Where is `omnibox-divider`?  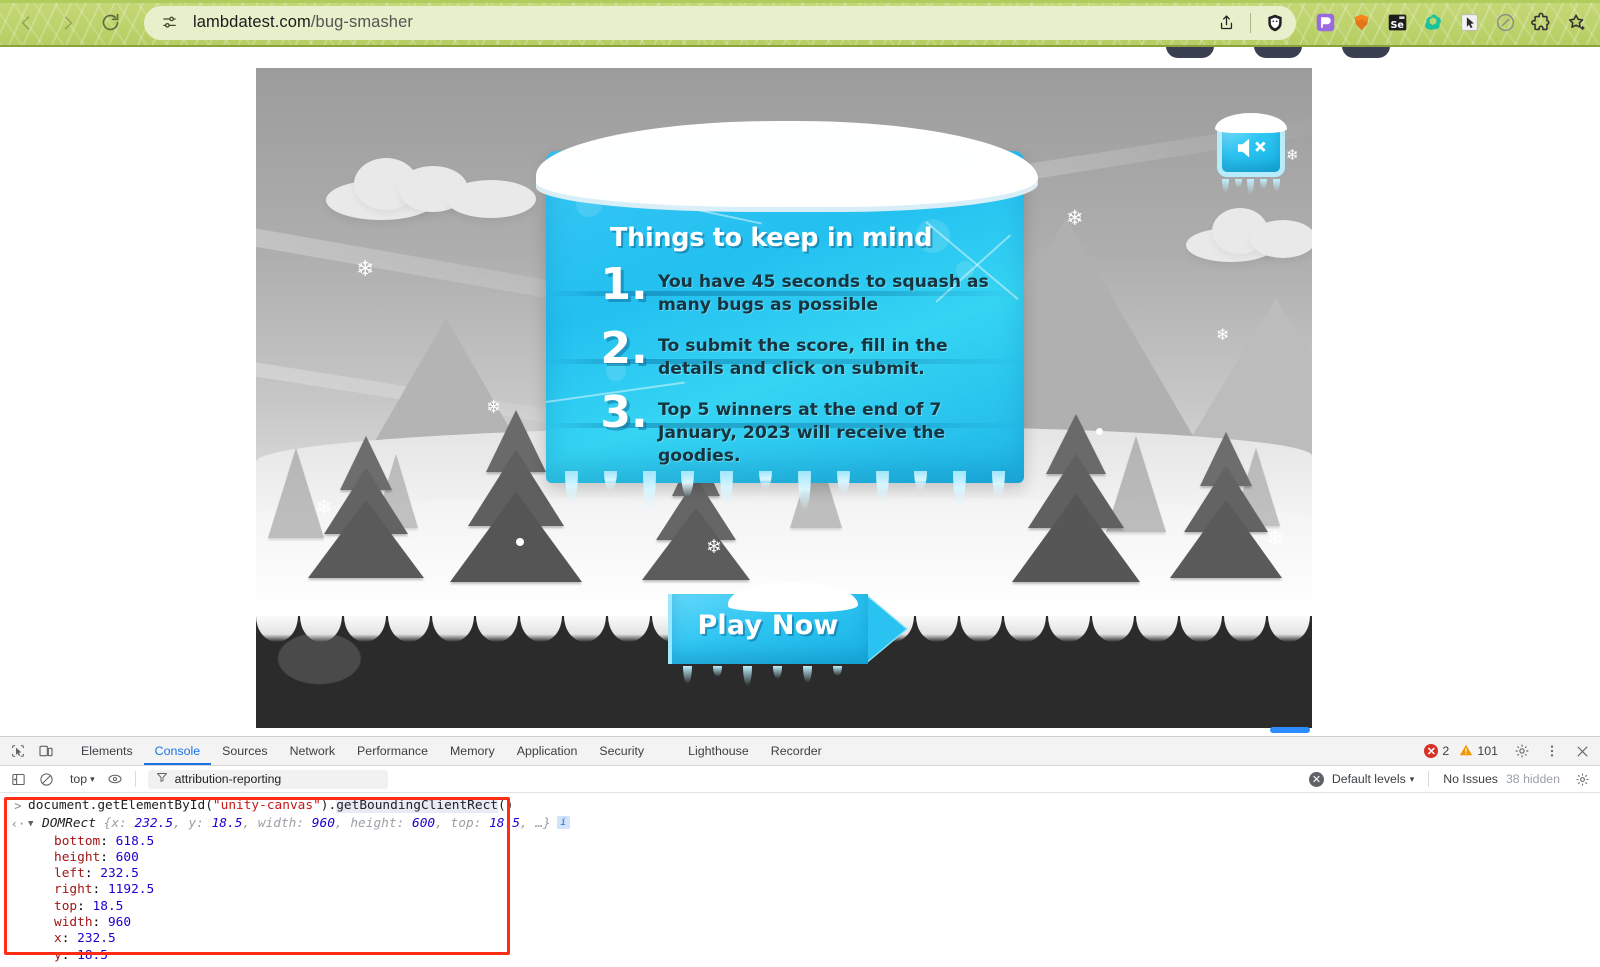
omnibox-divider is located at coordinates (1250, 22).